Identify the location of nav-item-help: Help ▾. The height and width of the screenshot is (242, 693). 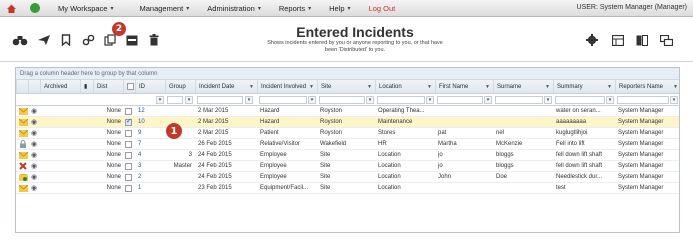
(339, 8).